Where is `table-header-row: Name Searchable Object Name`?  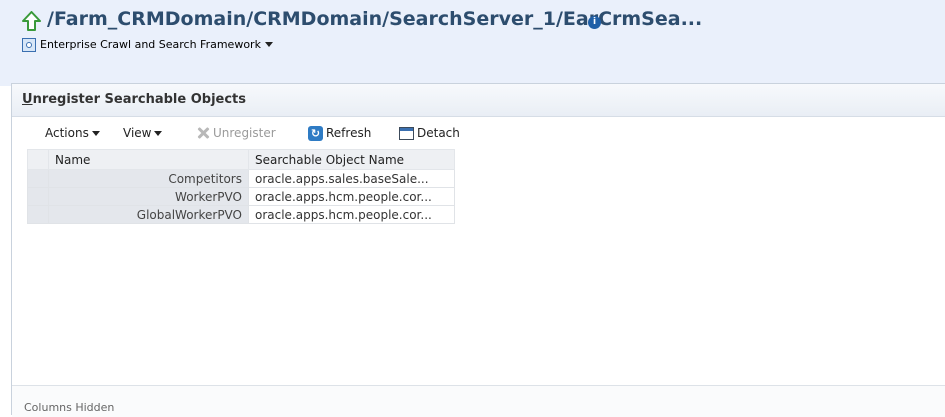 table-header-row: Name Searchable Object Name is located at coordinates (241, 159).